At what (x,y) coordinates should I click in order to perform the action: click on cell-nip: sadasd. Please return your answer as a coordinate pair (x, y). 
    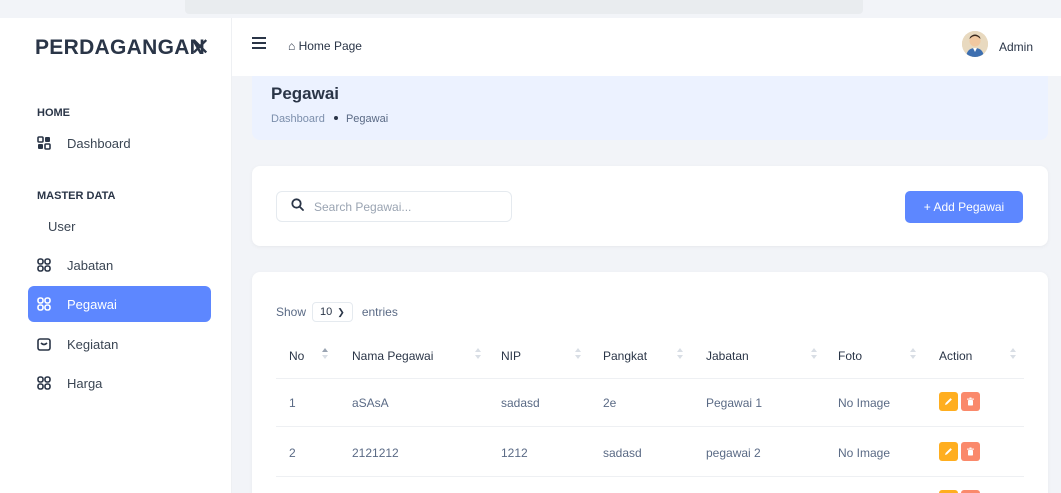
    Looking at the image, I should click on (520, 403).